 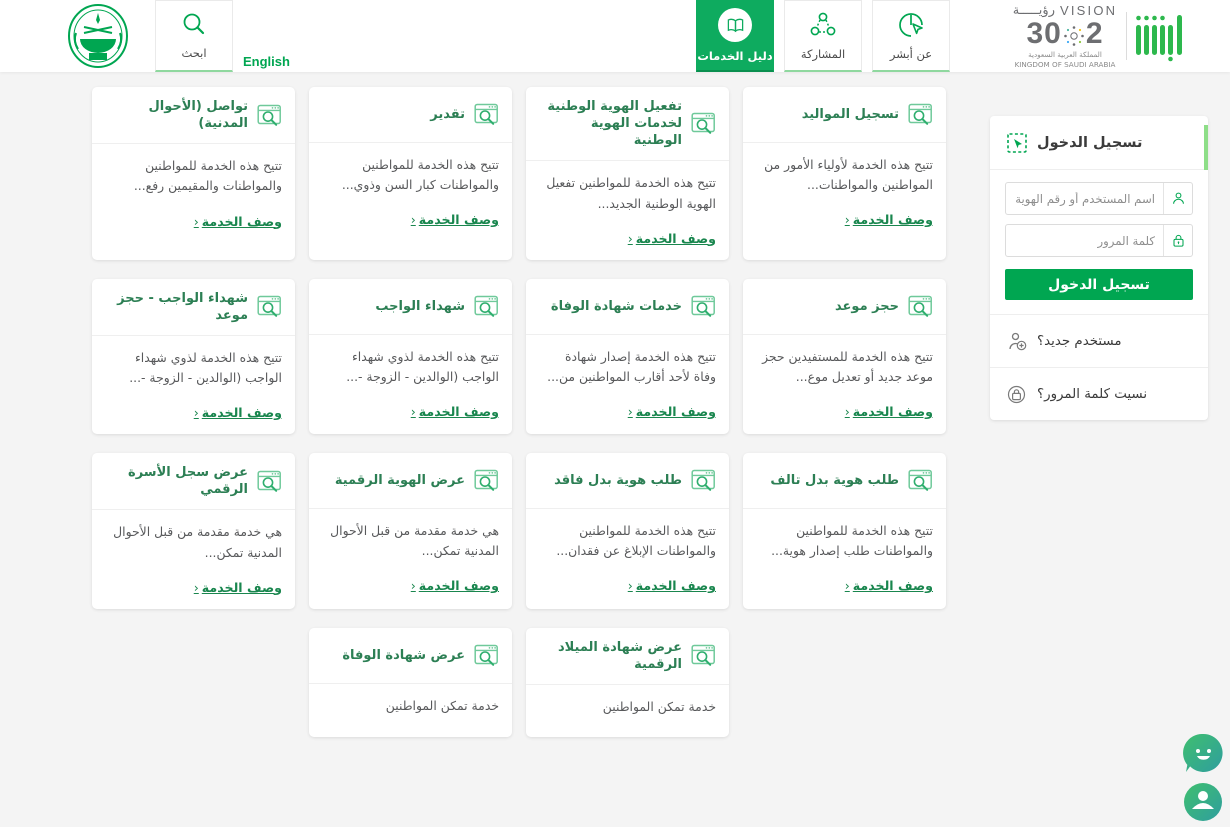 I want to click on password-input, so click(x=1084, y=240).